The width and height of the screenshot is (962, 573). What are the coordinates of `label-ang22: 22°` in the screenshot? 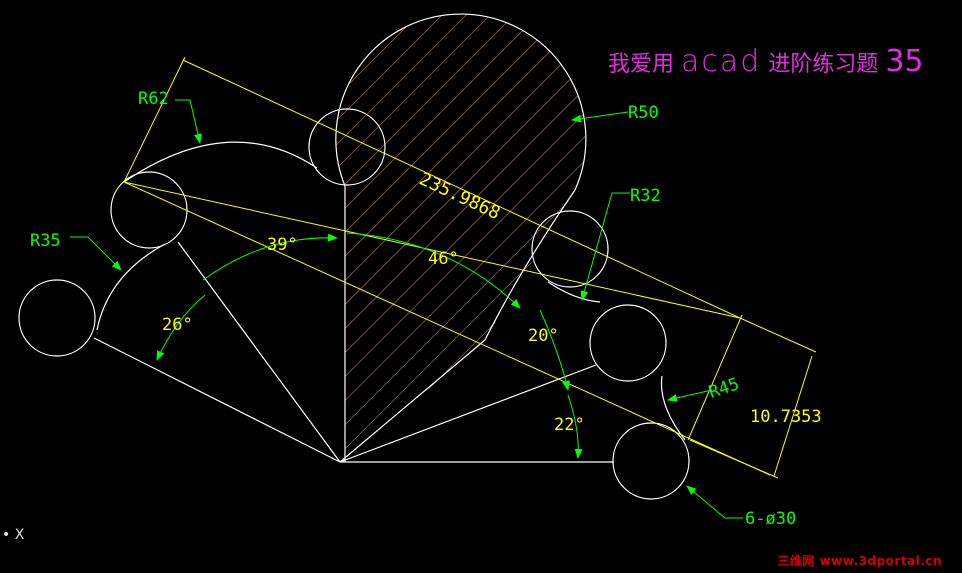 It's located at (569, 425).